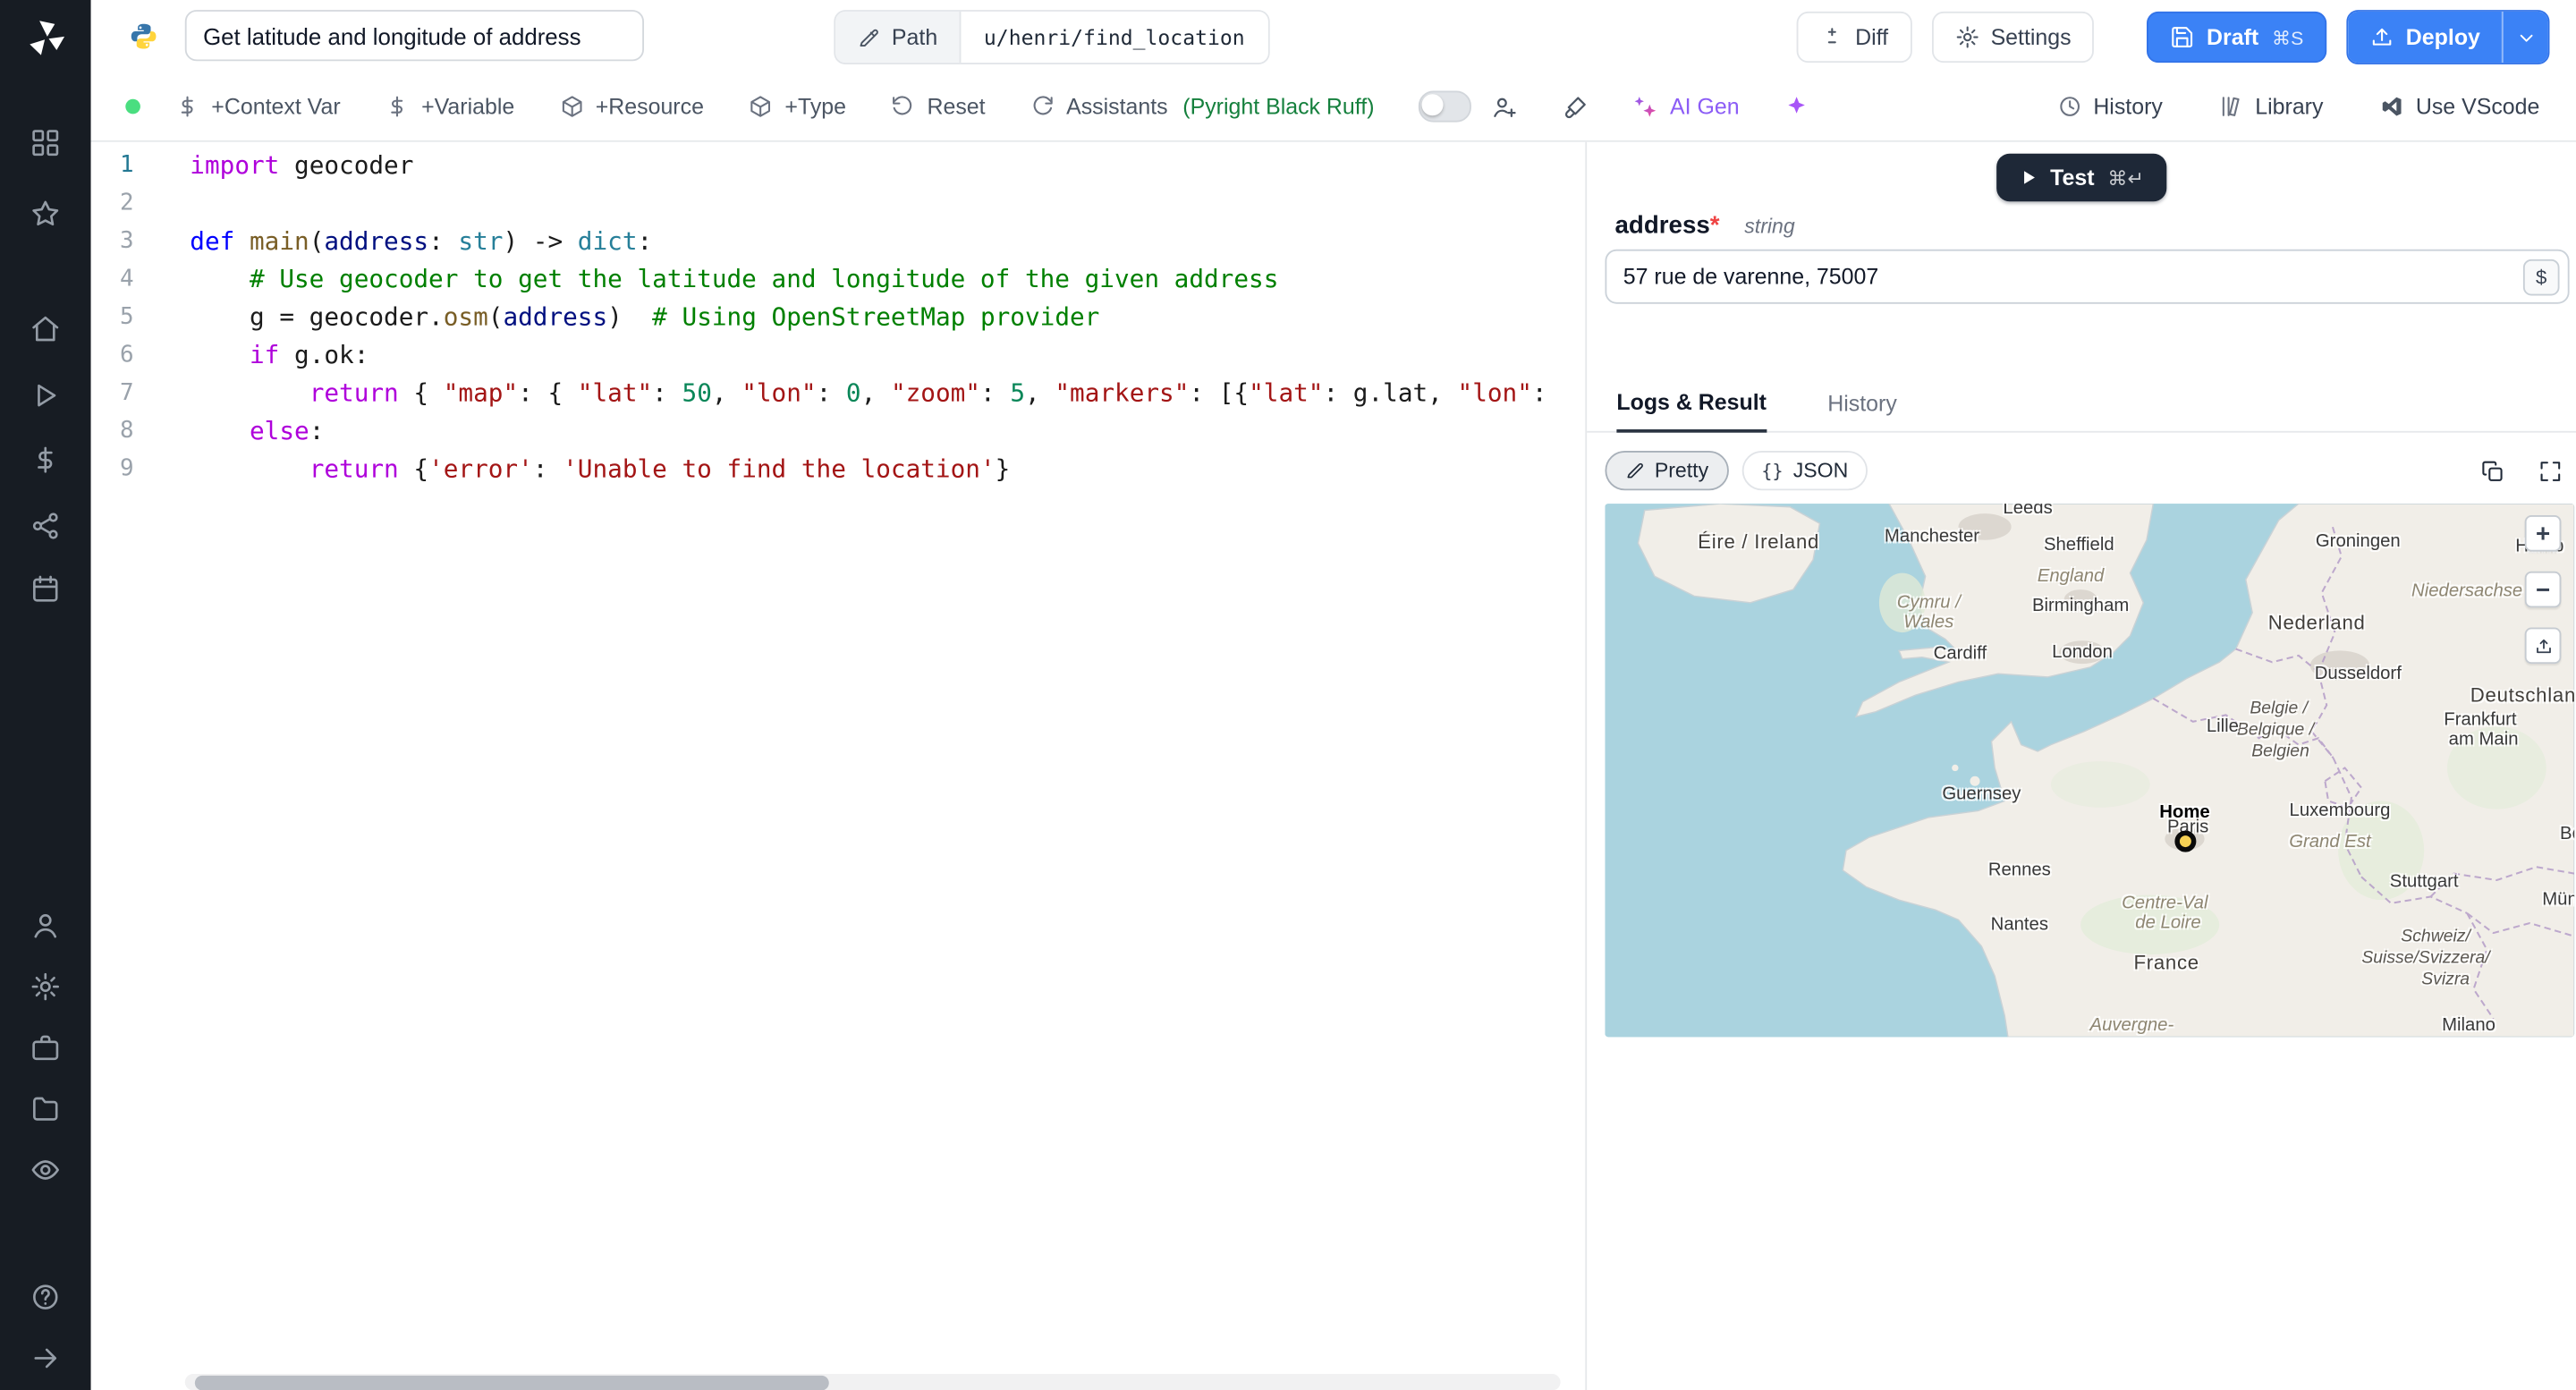  I want to click on map-label: Home, so click(2184, 812).